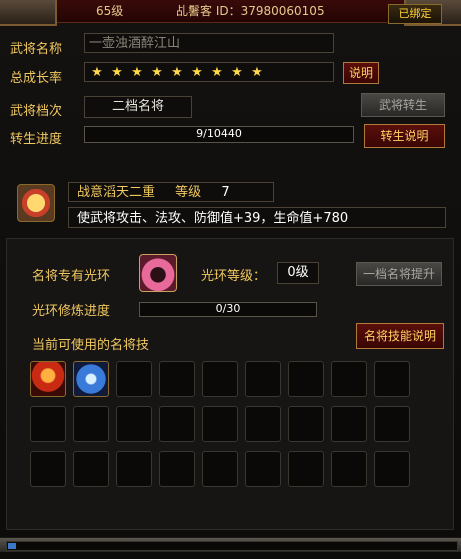 This screenshot has width=461, height=559. Describe the element at coordinates (36, 203) in the screenshot. I see `skill-icon` at that location.